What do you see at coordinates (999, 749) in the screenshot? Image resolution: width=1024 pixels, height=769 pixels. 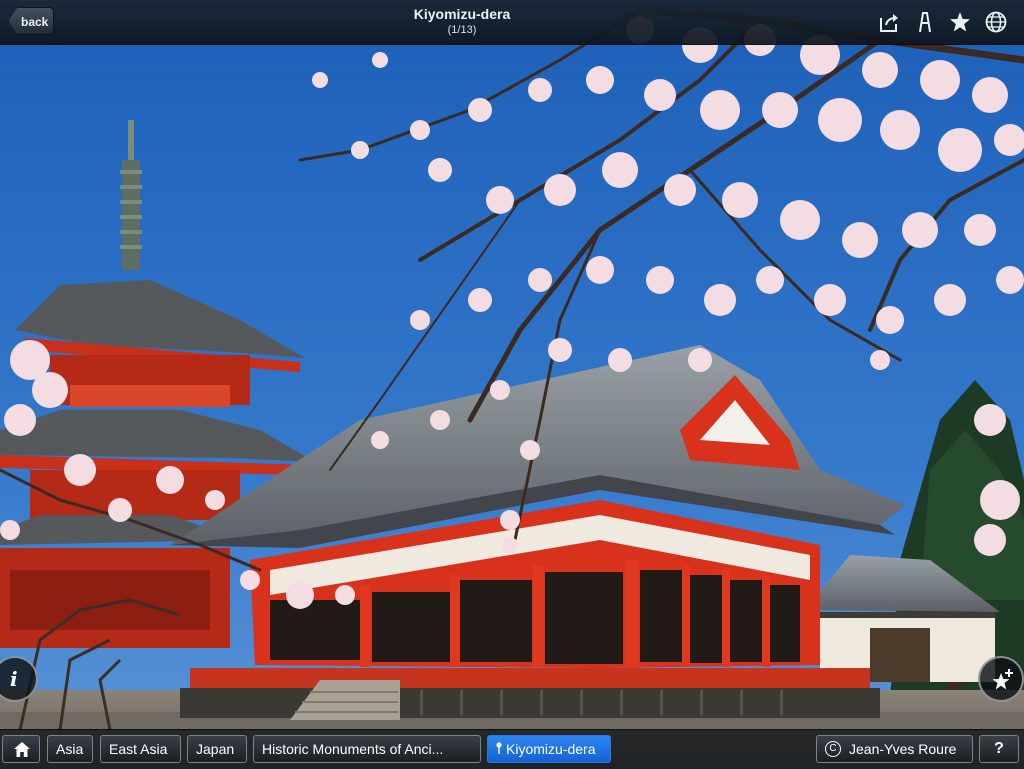 I see `help-button: ?` at bounding box center [999, 749].